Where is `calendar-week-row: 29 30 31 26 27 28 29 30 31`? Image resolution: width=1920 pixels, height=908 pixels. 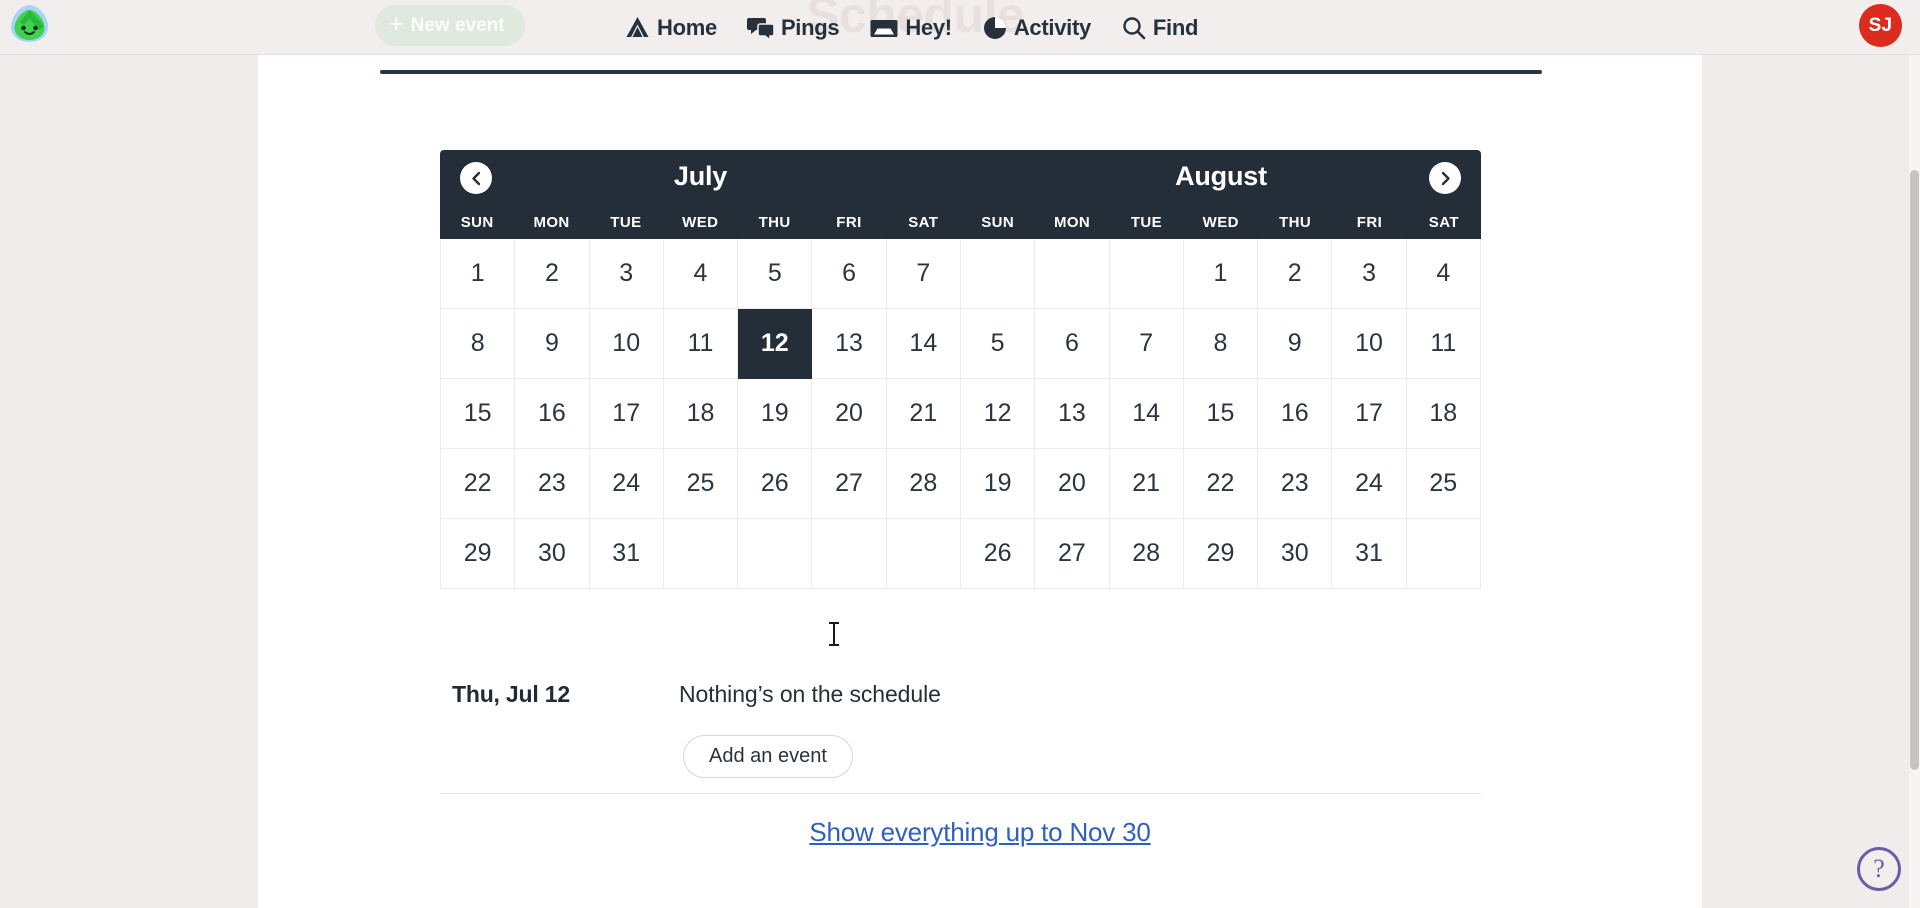 calendar-week-row: 29 30 31 26 27 28 29 30 31 is located at coordinates (960, 554).